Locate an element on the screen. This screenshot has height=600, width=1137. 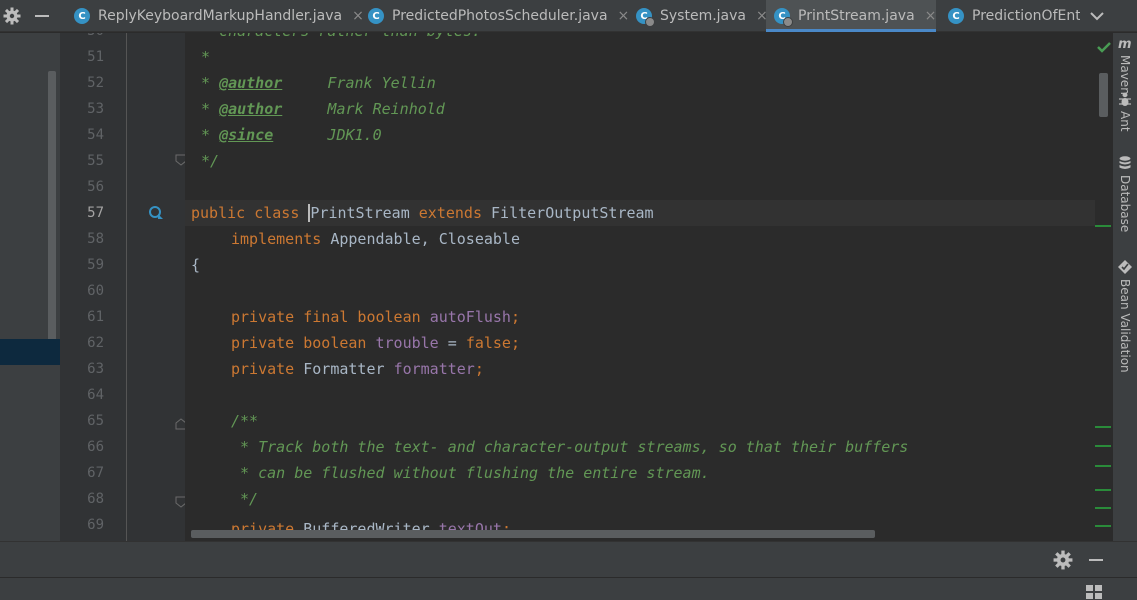
code-line-65: /** is located at coordinates (245, 421).